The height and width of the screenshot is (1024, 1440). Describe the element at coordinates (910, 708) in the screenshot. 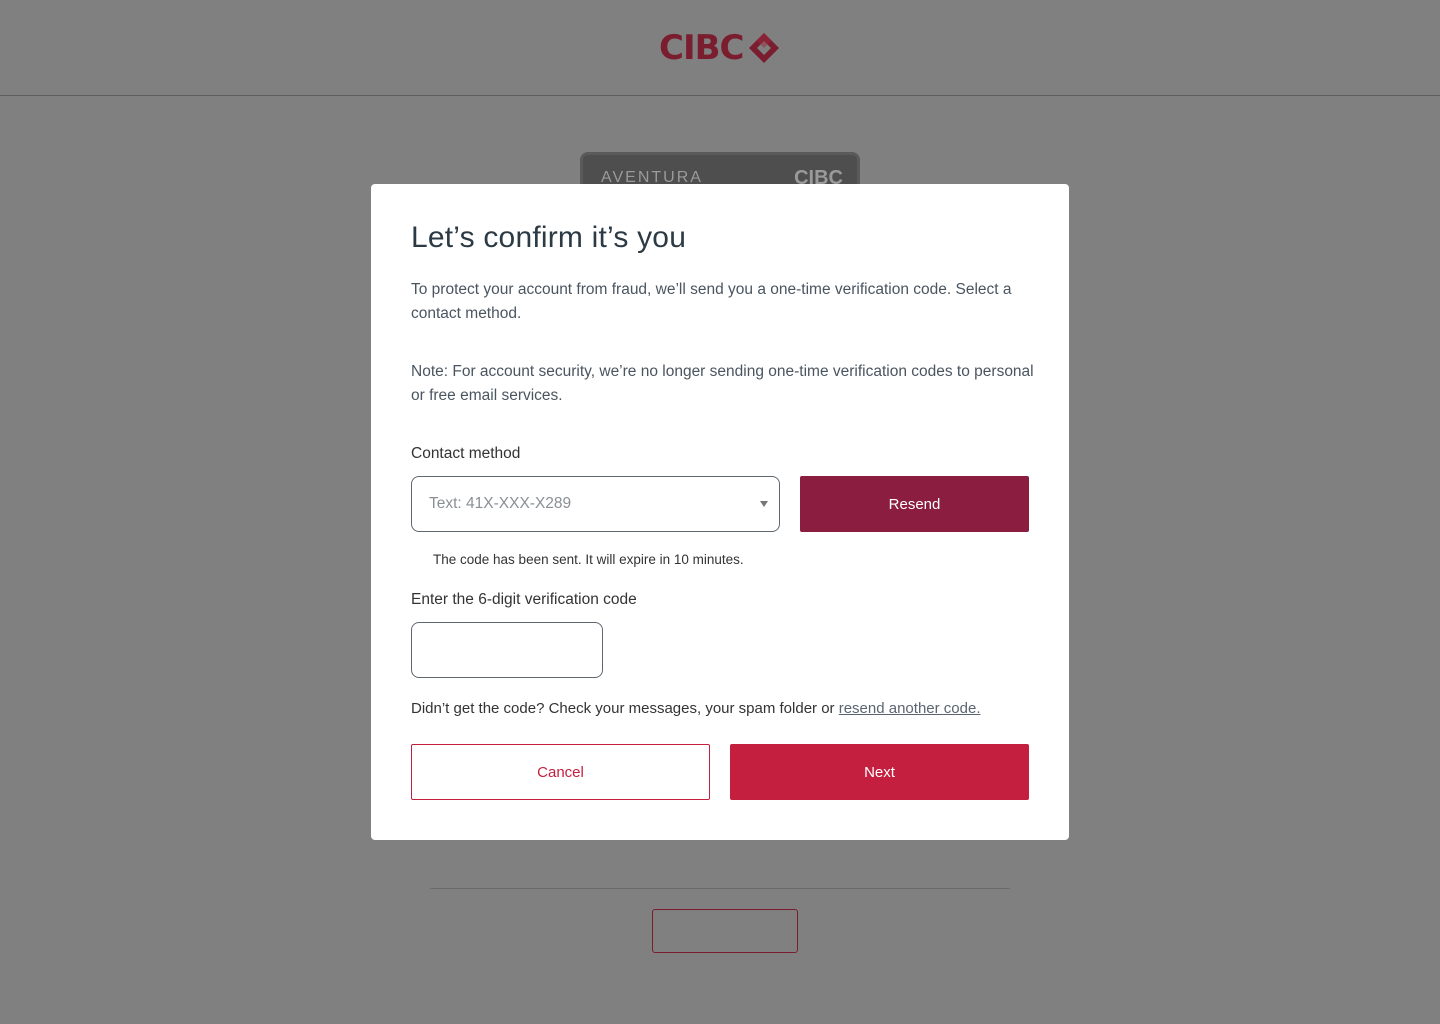

I see `resend-another-code-link: resend another code.` at that location.